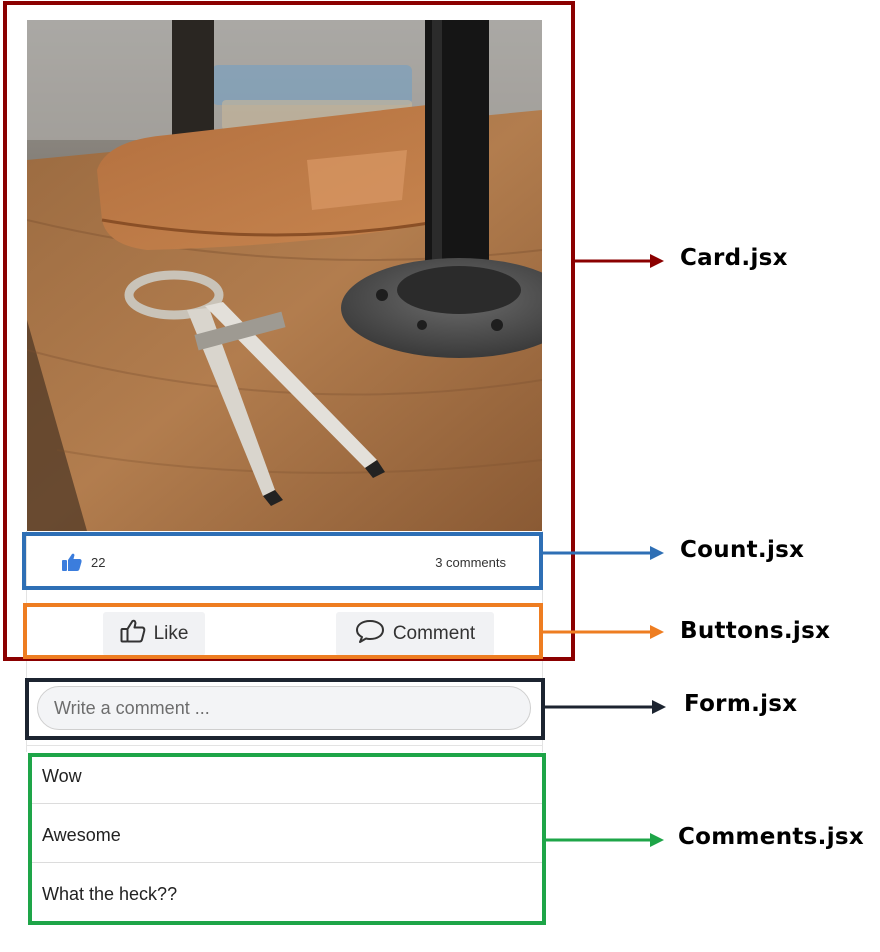  I want to click on count-label: Count.jsx, so click(742, 550).